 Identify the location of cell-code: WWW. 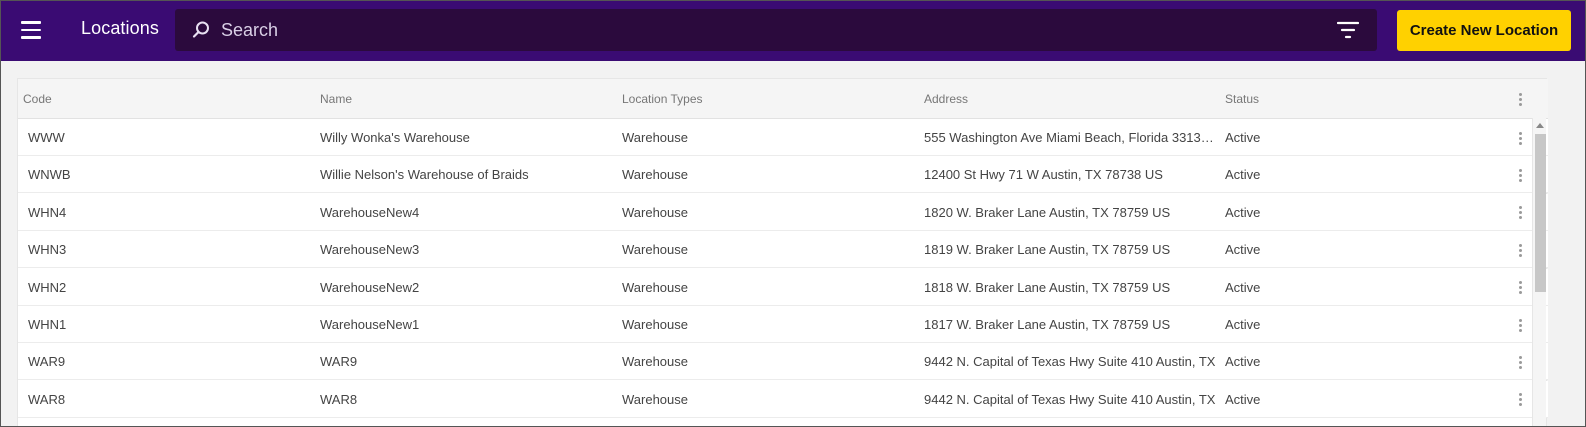
(46, 137).